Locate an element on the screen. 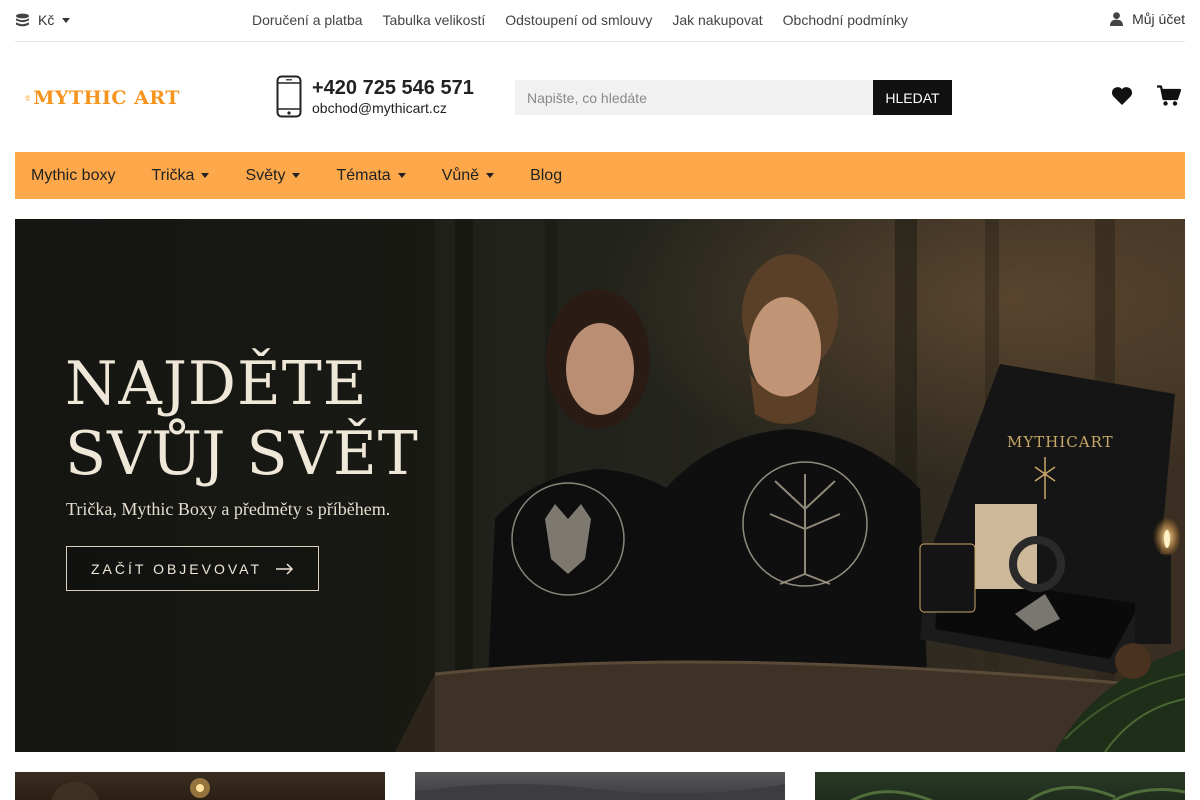 Image resolution: width=1200 pixels, height=800 pixels. toplink-jak-nakupovat: Jak nakupovat is located at coordinates (717, 20).